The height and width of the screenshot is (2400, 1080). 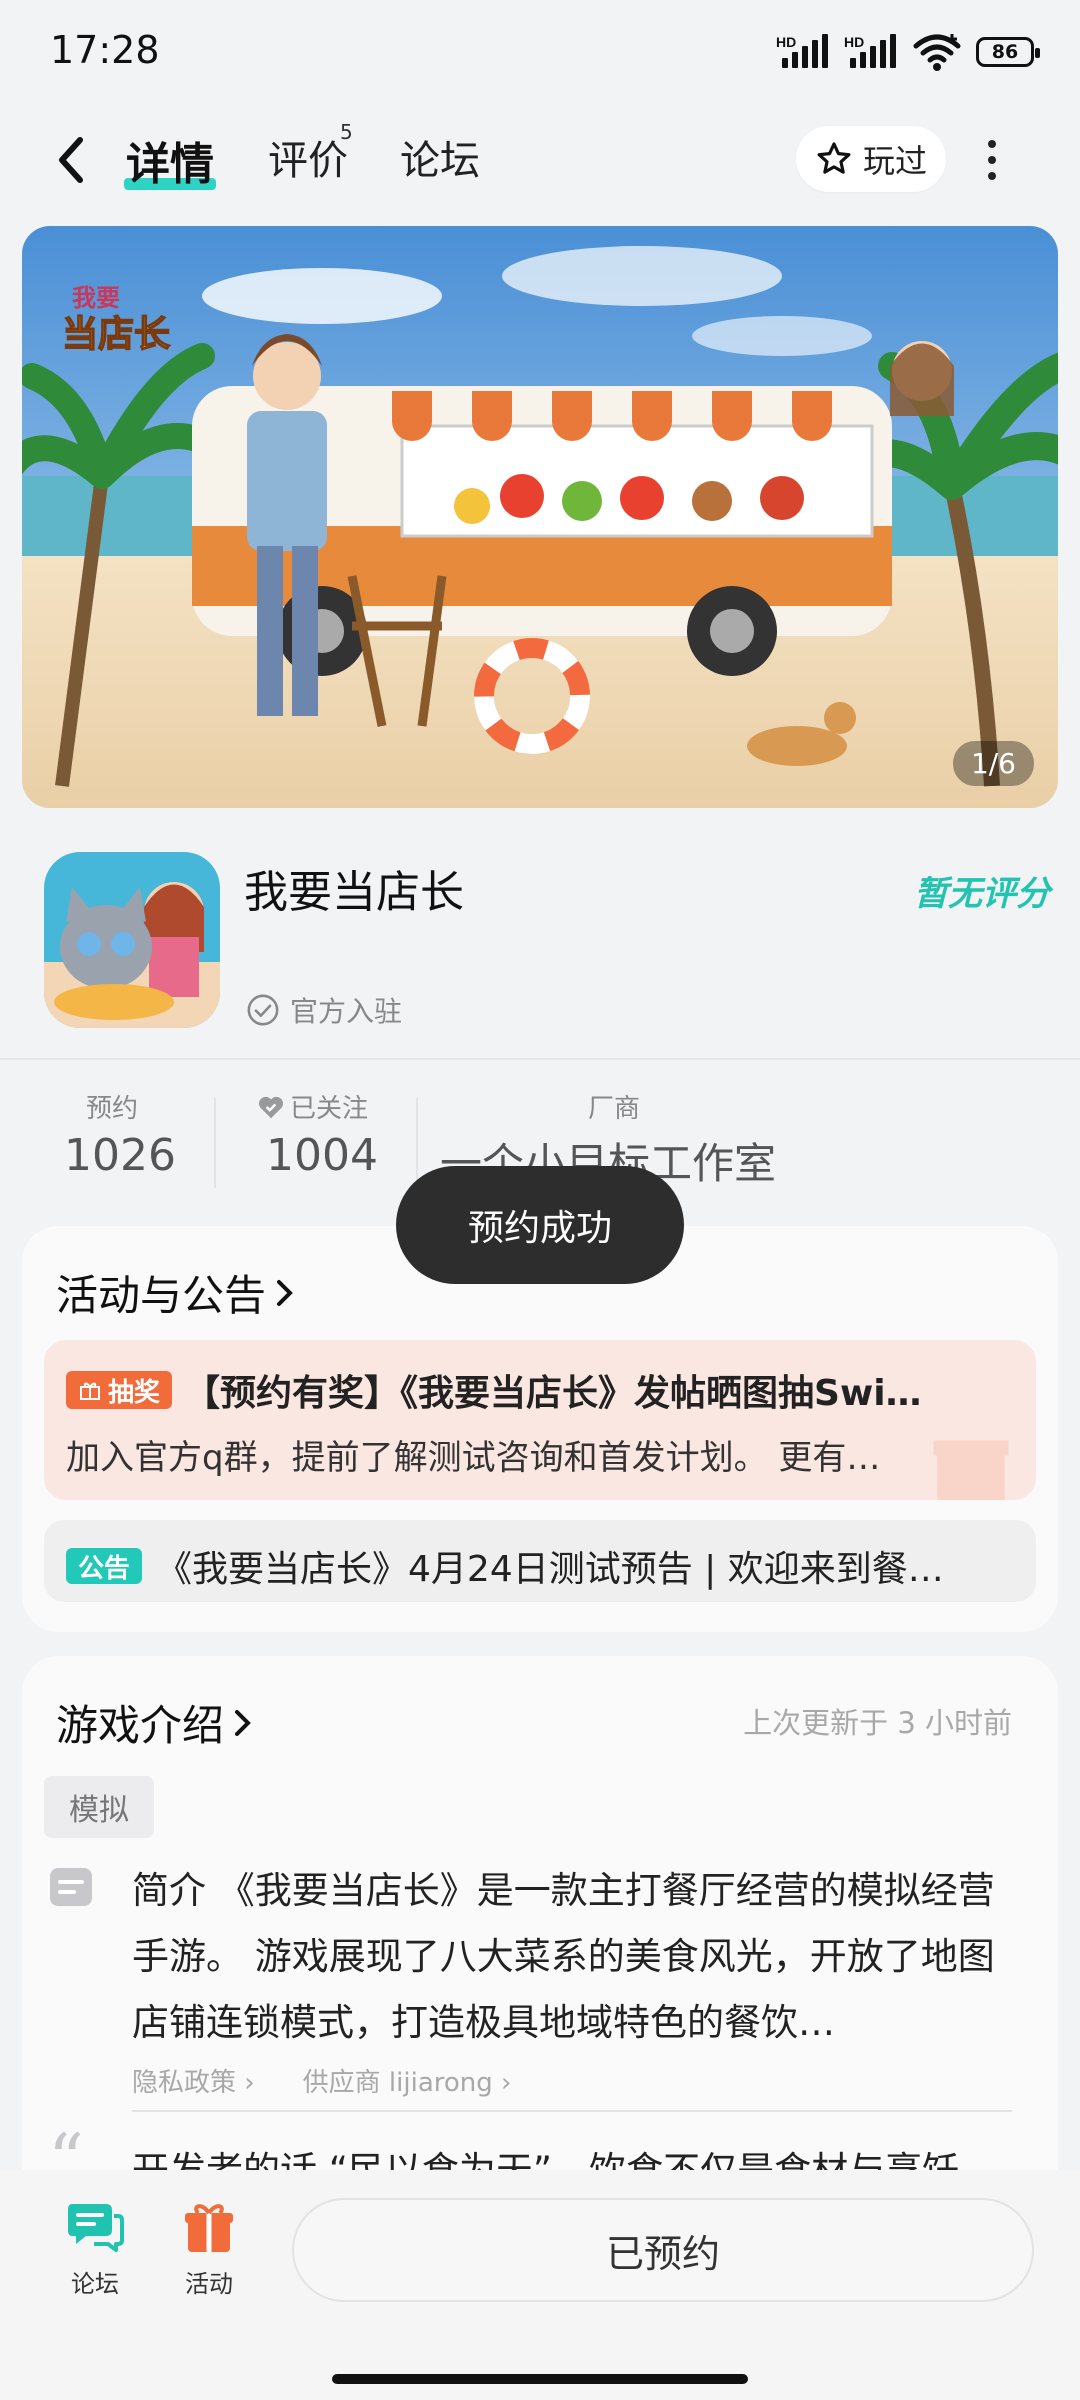 What do you see at coordinates (170, 160) in the screenshot?
I see `tab-details: 详情` at bounding box center [170, 160].